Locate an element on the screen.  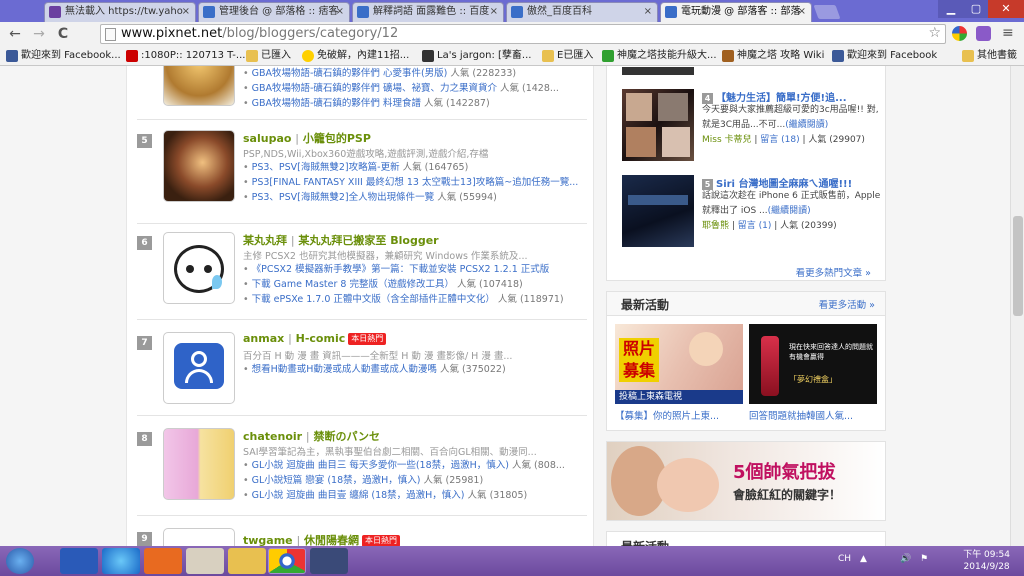
blogger-title: anmax | H-comic 本日熱門 is located at coordinates (315, 338).